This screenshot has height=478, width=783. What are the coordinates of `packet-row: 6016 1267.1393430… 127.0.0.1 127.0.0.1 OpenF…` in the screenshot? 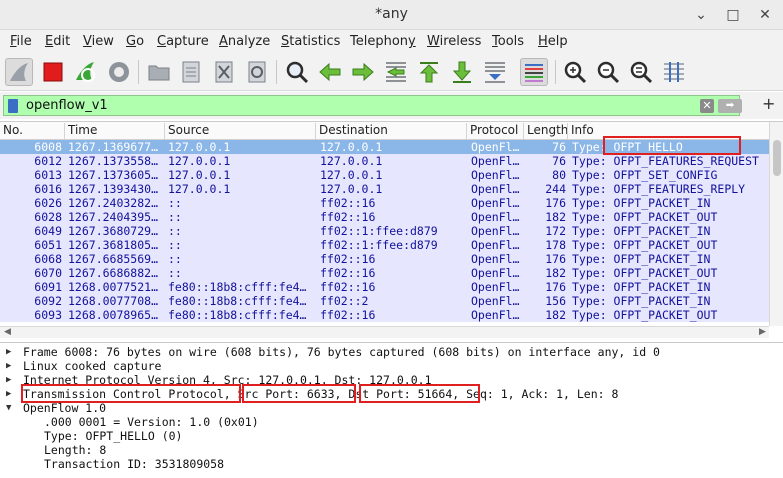 It's located at (384, 189).